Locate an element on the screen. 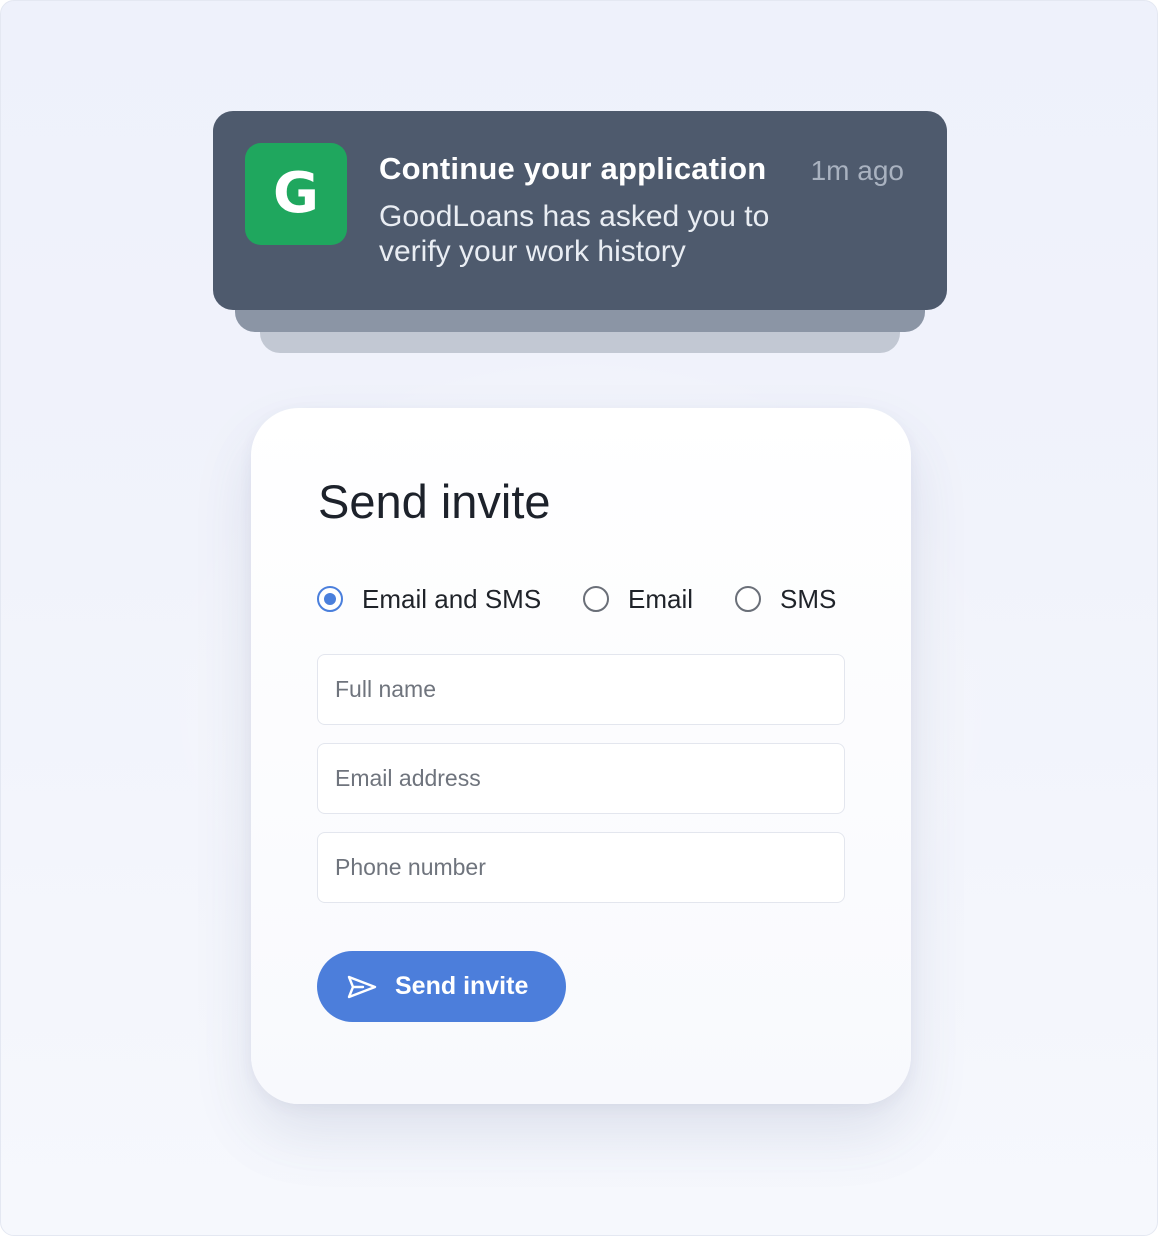  notification-title: Continue your application is located at coordinates (573, 168).